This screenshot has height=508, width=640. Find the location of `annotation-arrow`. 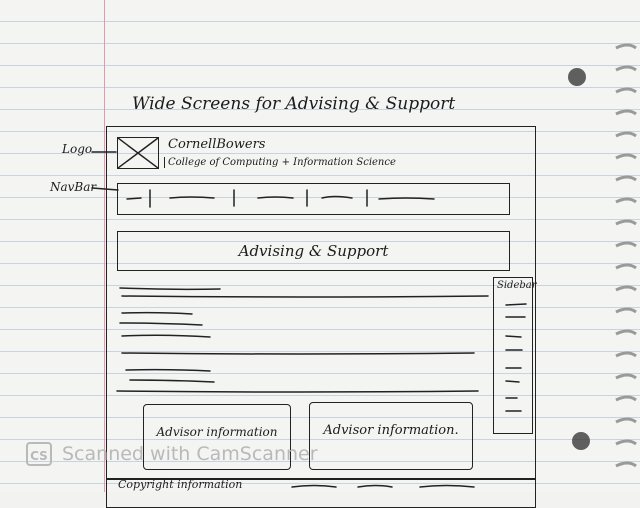

annotation-arrow is located at coordinates (105, 189).